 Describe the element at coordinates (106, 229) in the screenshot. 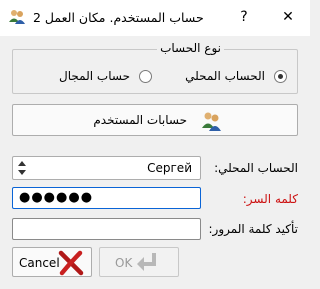

I see `confirm-password-field` at that location.